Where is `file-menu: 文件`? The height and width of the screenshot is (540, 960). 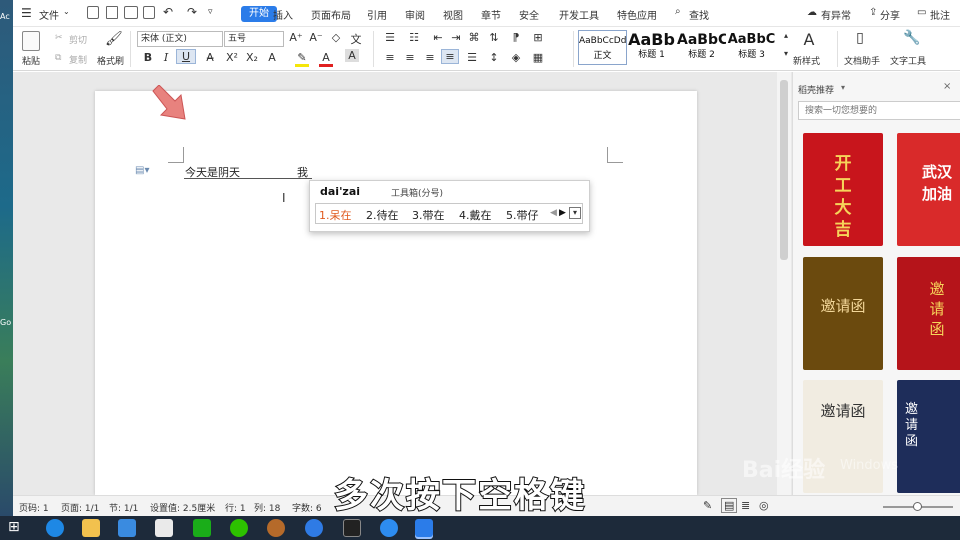 file-menu: 文件 is located at coordinates (49, 14).